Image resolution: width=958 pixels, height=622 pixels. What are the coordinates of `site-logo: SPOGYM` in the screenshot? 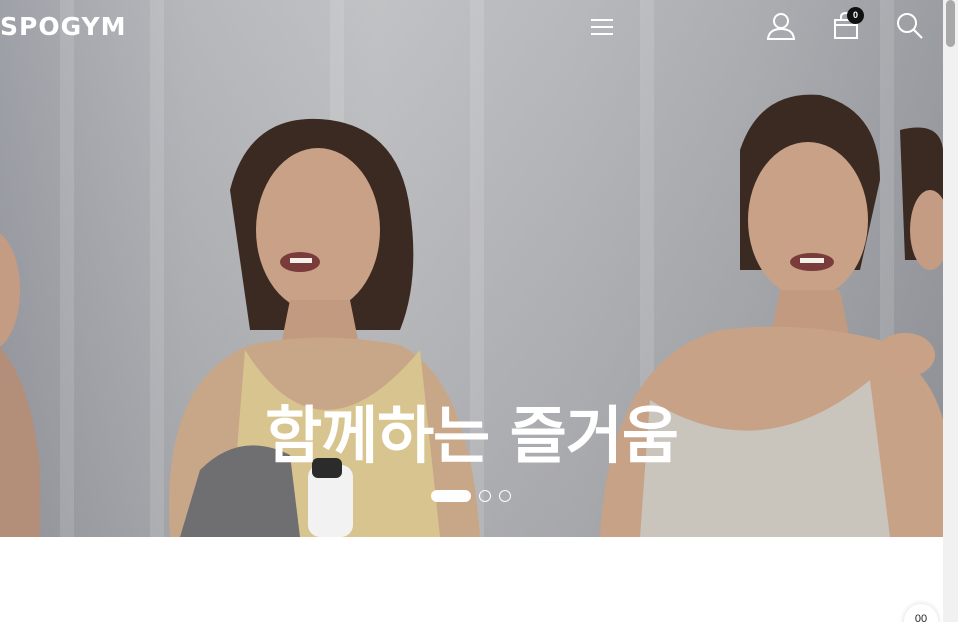 It's located at (63, 26).